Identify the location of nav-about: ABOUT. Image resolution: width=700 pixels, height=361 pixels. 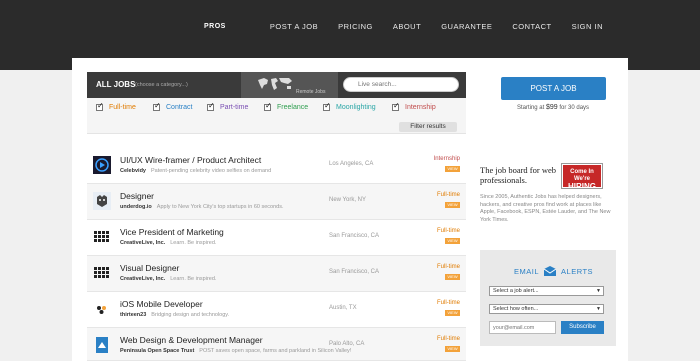
(407, 26).